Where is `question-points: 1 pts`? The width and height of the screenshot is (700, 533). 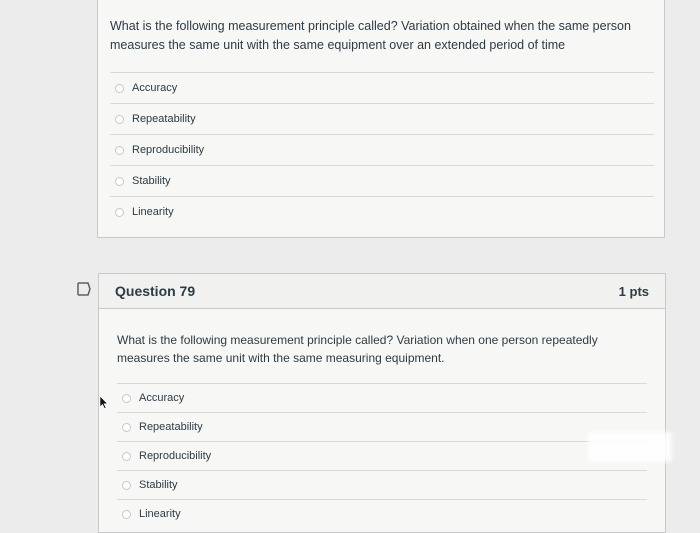
question-points: 1 pts is located at coordinates (633, 291).